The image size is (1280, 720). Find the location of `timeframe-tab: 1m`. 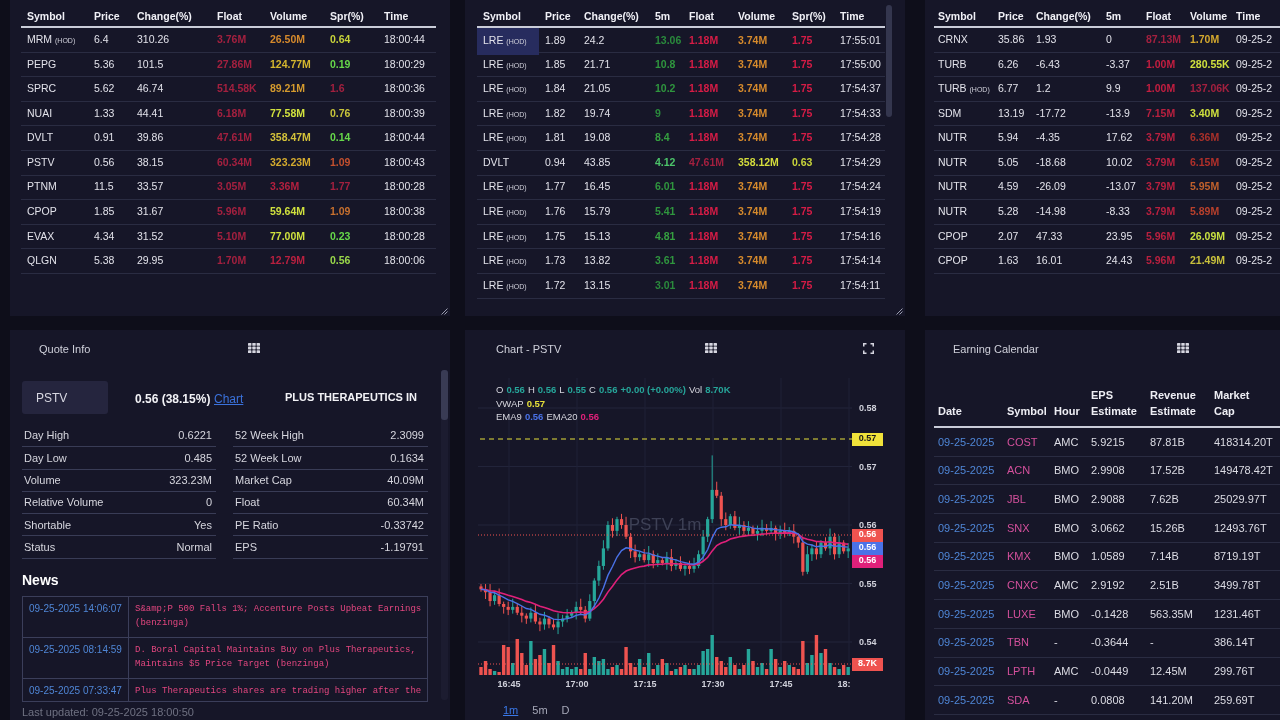

timeframe-tab: 1m is located at coordinates (511, 710).